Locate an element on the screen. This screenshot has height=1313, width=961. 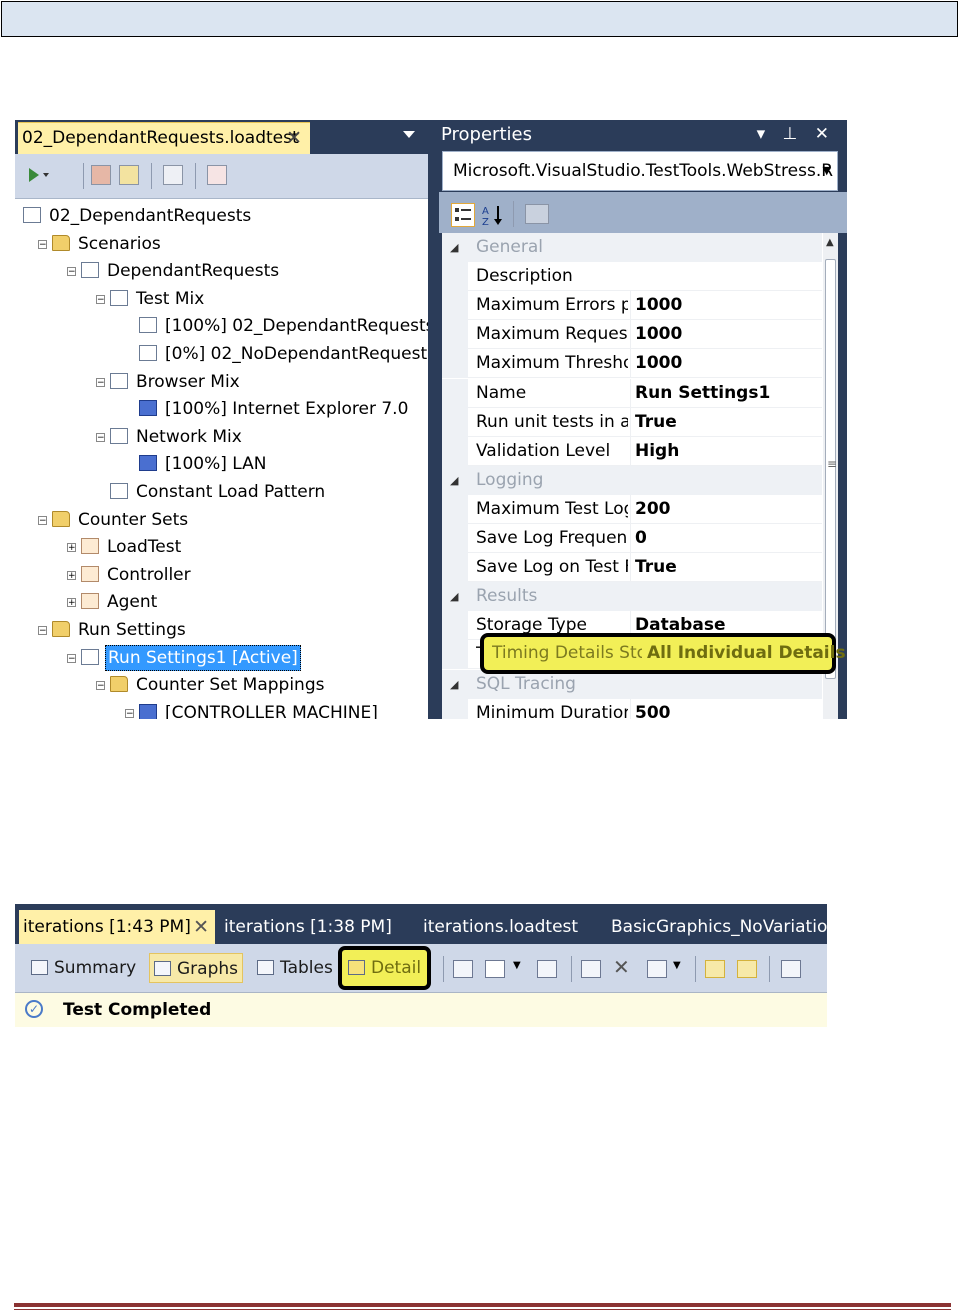
tree-node: [100%] Internet Explorer 7.0 is located at coordinates (221, 409).